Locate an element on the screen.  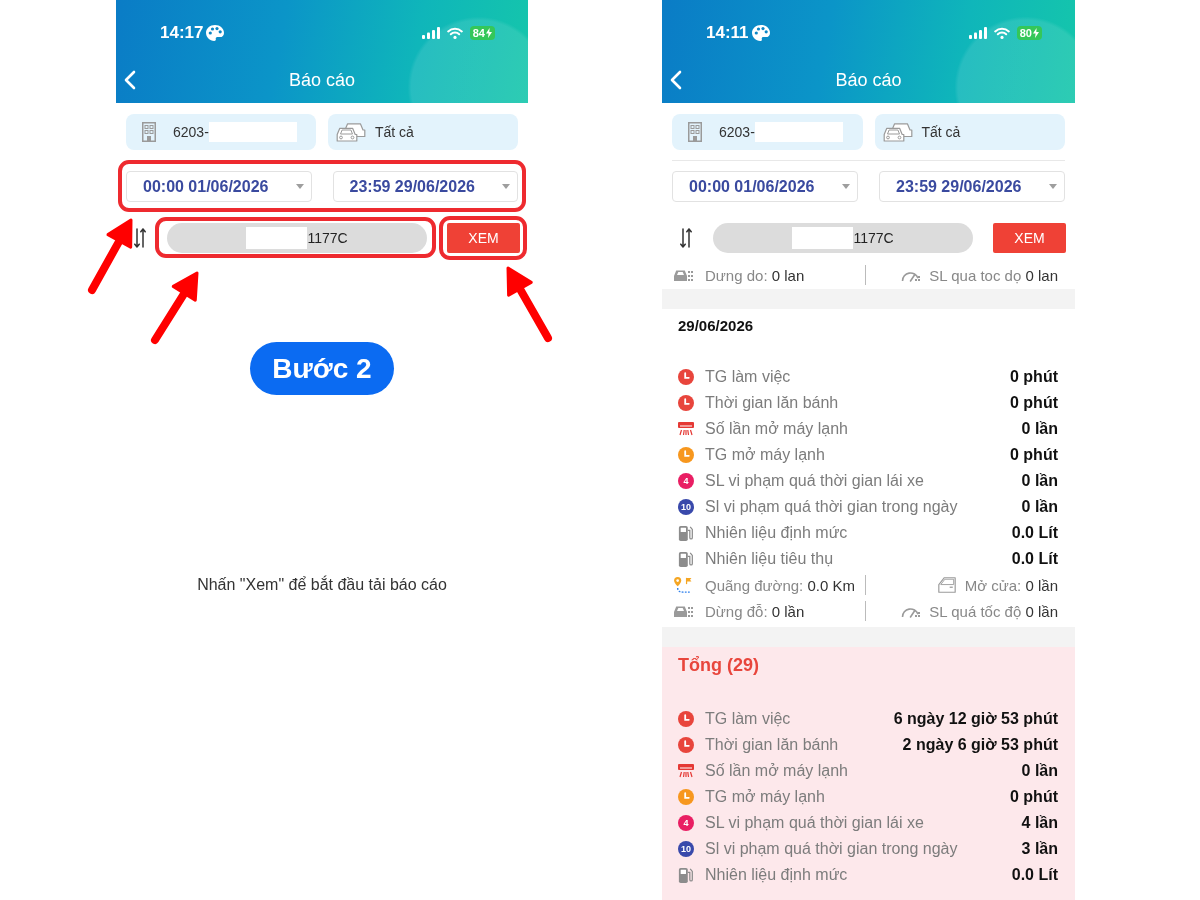
metric-value: 3 lần is located at coordinates (1039, 849).